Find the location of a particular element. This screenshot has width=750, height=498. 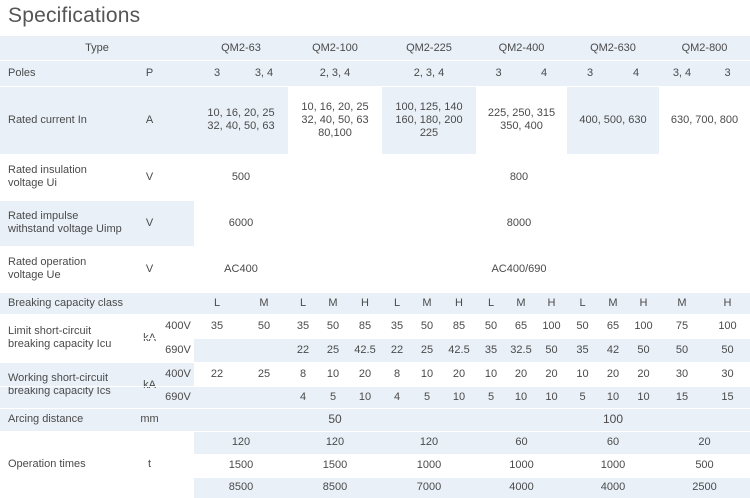

arcing-label: Arcing distance is located at coordinates (46, 419).